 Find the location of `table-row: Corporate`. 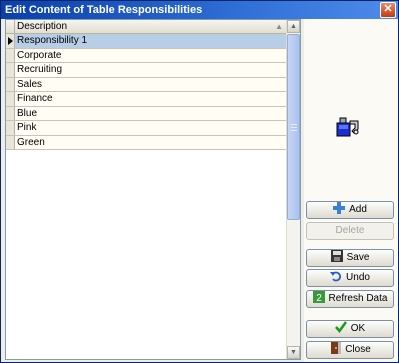

table-row: Corporate is located at coordinates (146, 55).